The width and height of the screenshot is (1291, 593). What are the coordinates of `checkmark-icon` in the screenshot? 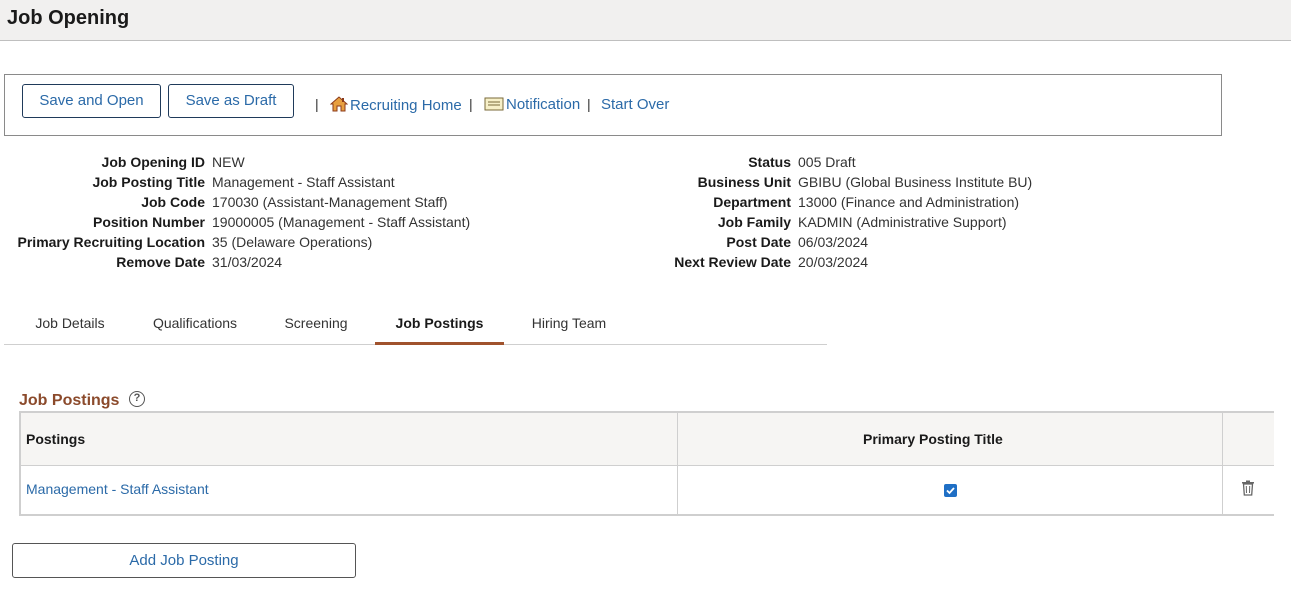 It's located at (950, 491).